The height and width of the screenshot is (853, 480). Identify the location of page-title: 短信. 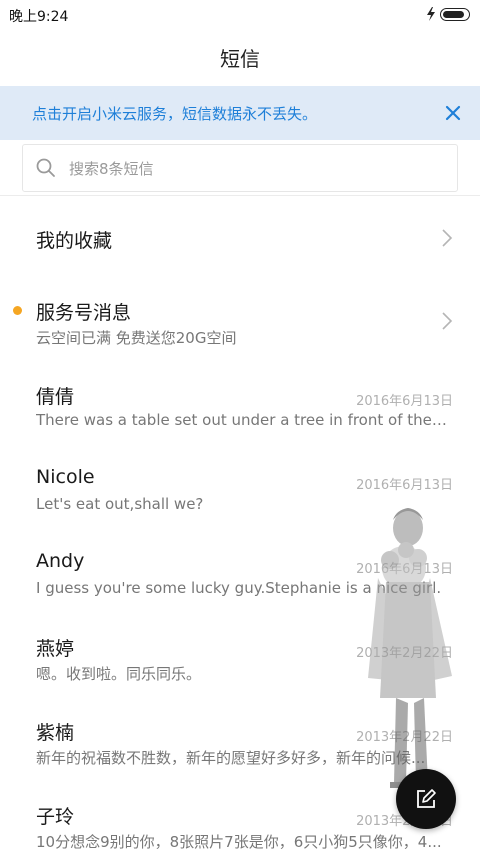
(240, 58).